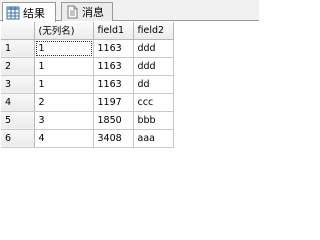  Describe the element at coordinates (72, 12) in the screenshot. I see `document-icon` at that location.